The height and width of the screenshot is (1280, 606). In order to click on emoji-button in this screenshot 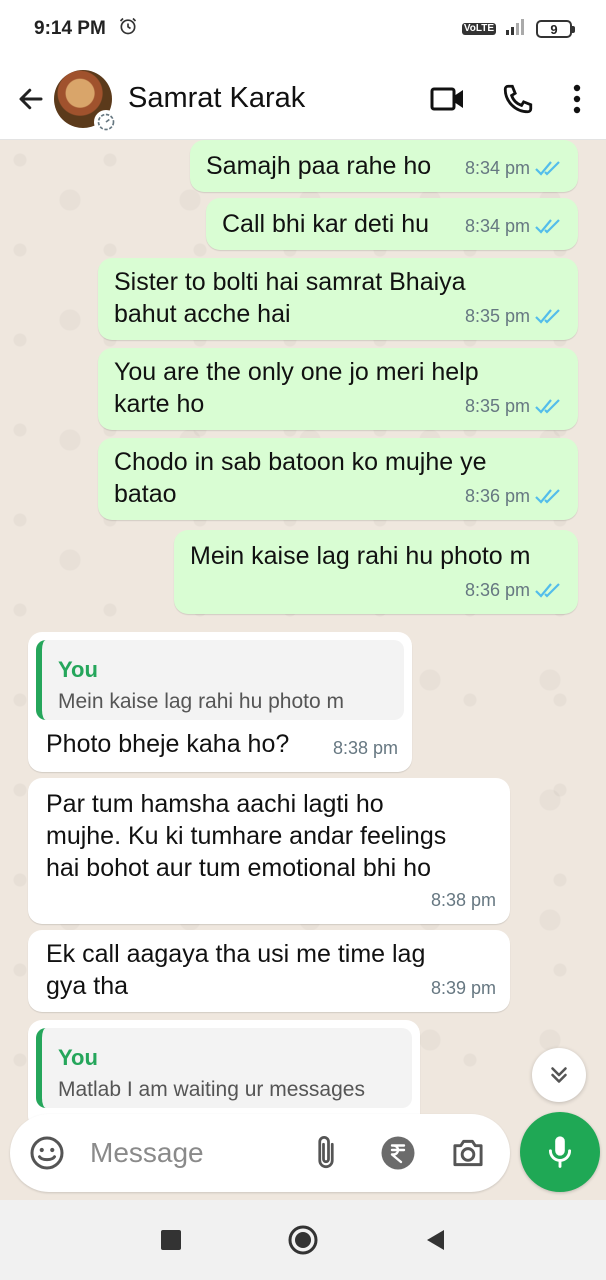, I will do `click(47, 1153)`.